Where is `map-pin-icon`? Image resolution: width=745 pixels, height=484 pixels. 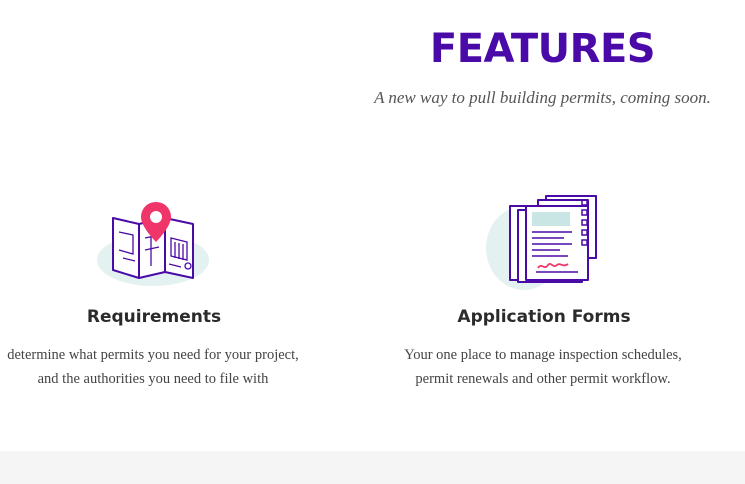 map-pin-icon is located at coordinates (155, 244).